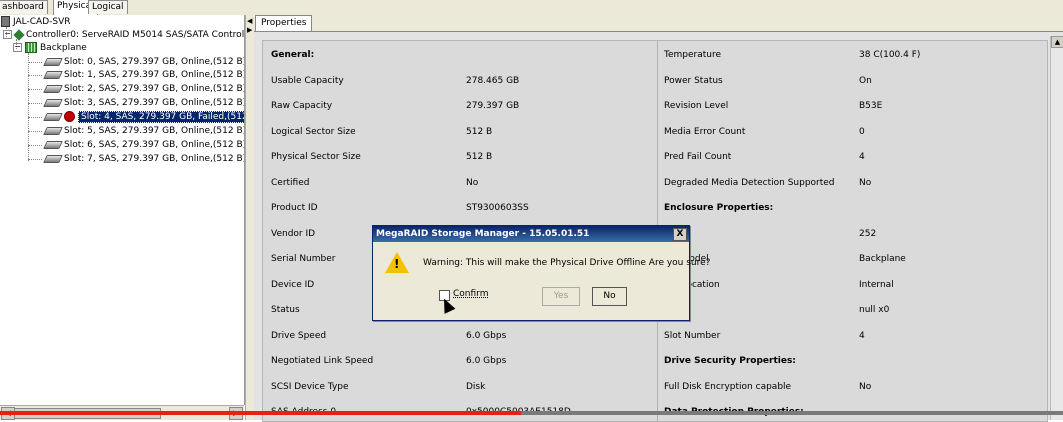 Image resolution: width=1063 pixels, height=422 pixels. I want to click on video-progress-bar, so click(531, 413).